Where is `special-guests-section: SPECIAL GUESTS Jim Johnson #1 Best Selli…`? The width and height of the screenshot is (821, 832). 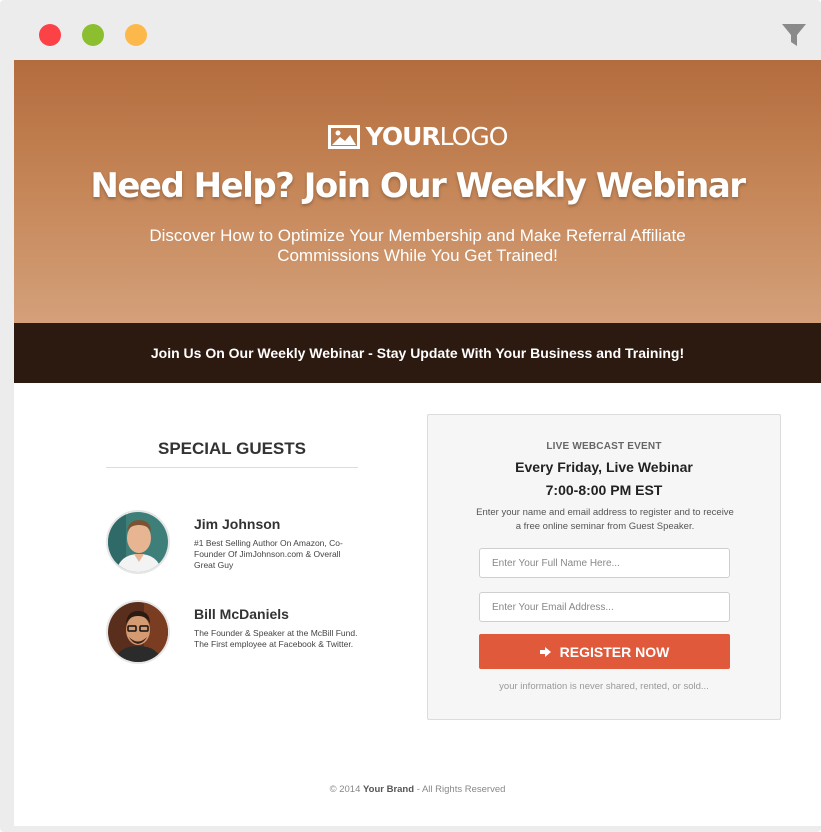 special-guests-section: SPECIAL GUESTS Jim Johnson #1 Best Selli… is located at coordinates (232, 547).